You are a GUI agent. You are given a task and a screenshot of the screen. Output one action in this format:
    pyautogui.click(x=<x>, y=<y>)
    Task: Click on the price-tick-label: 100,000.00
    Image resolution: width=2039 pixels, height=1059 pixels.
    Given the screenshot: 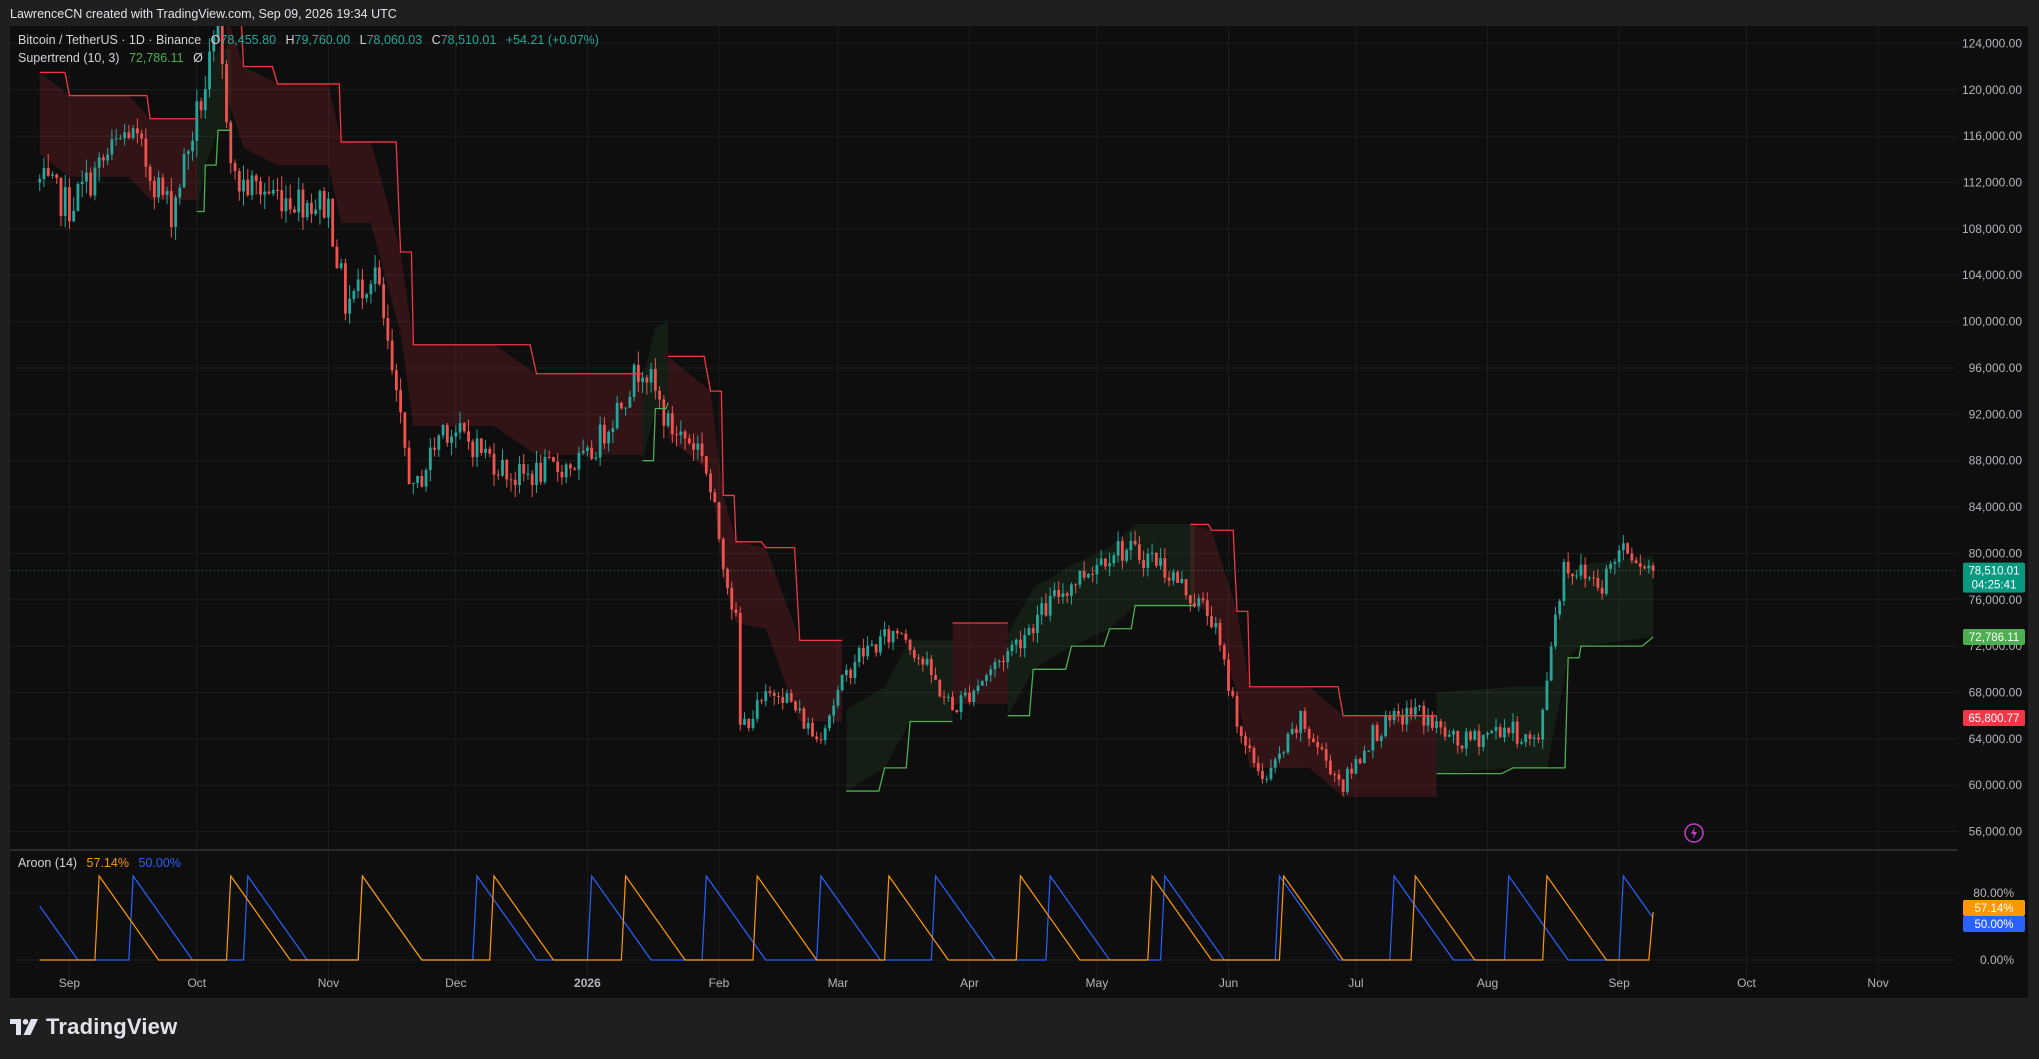 What is the action you would take?
    pyautogui.click(x=1992, y=322)
    